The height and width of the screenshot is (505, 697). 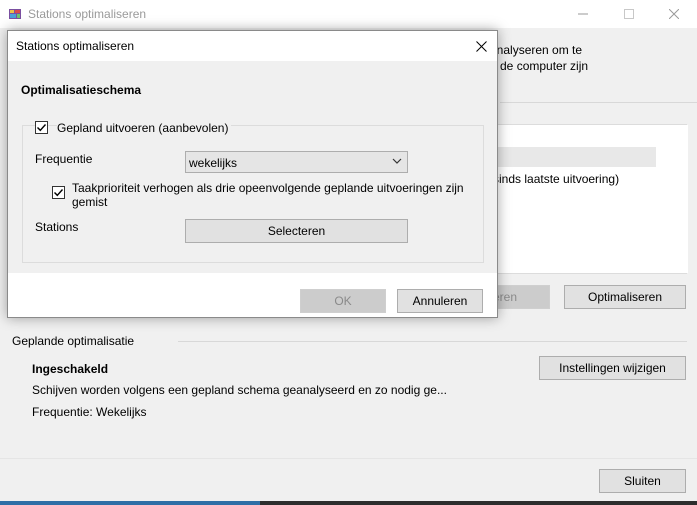 What do you see at coordinates (625, 297) in the screenshot?
I see `optimize-button: Optimaliseren` at bounding box center [625, 297].